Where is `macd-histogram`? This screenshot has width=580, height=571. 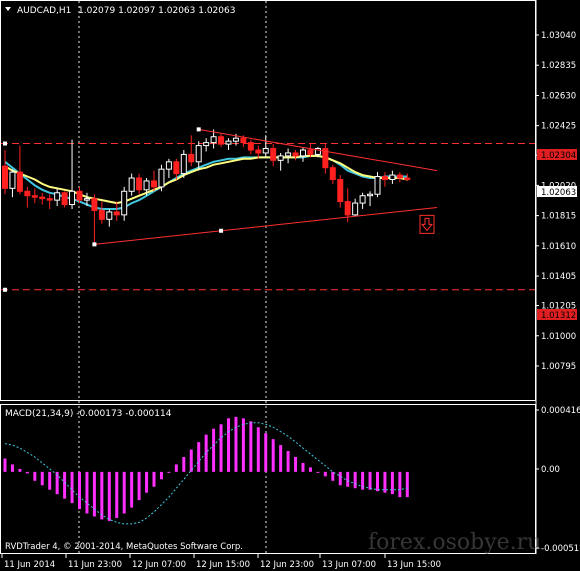 macd-histogram is located at coordinates (206, 468).